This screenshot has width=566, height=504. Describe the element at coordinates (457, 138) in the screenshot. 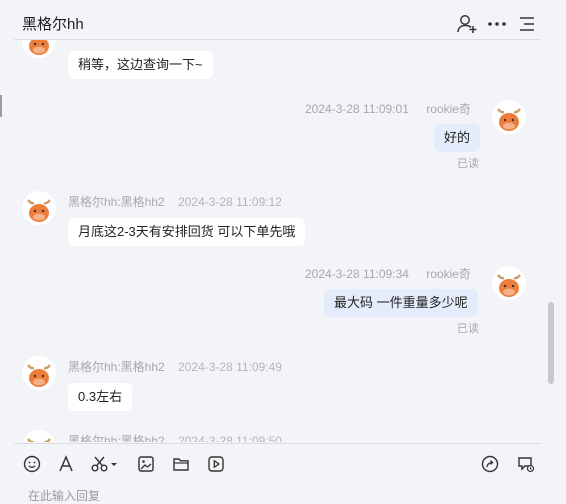

I see `message-bubble: 好的` at that location.